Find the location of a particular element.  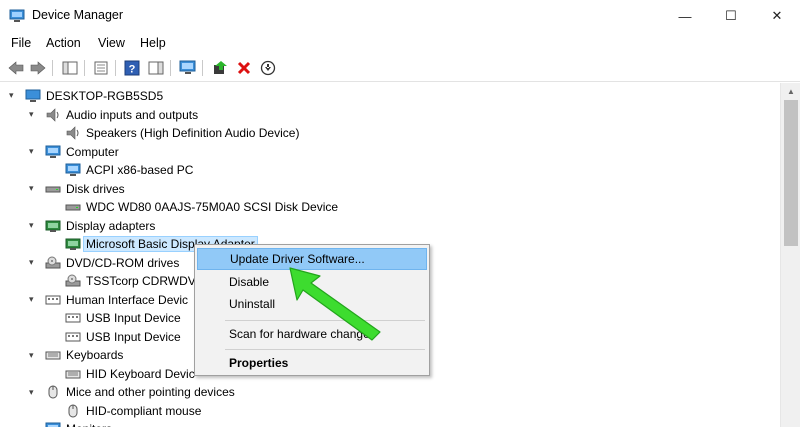

action-pane-icon is located at coordinates (156, 68).